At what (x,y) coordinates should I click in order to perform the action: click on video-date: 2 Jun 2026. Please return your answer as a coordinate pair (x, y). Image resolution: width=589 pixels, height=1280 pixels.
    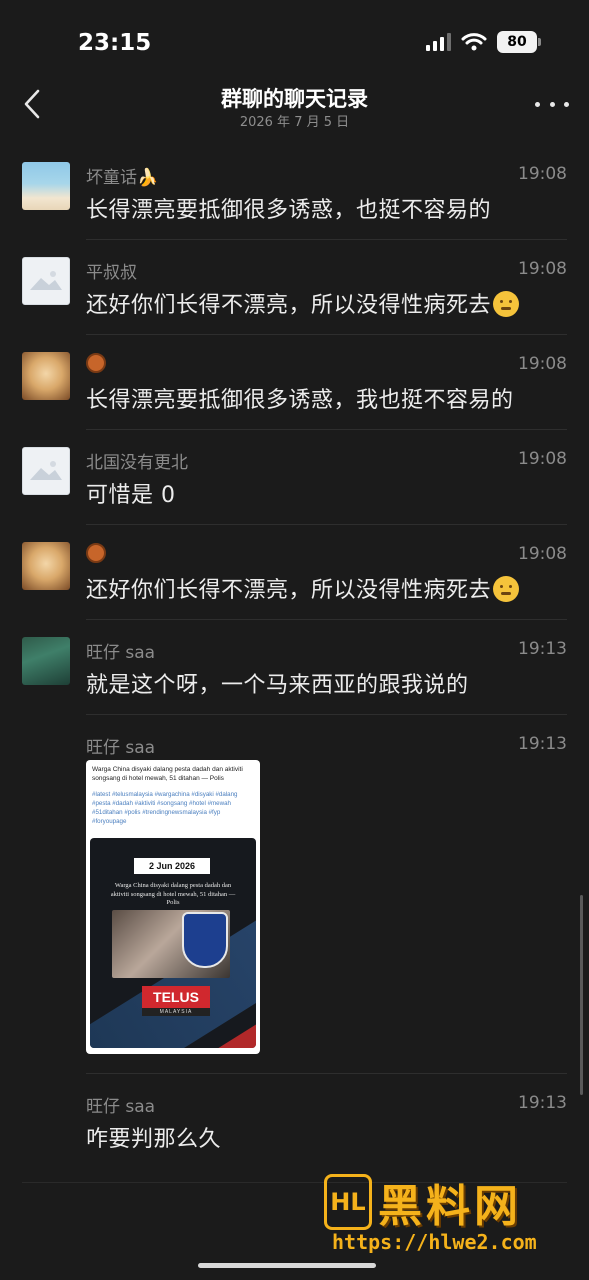
    Looking at the image, I should click on (172, 866).